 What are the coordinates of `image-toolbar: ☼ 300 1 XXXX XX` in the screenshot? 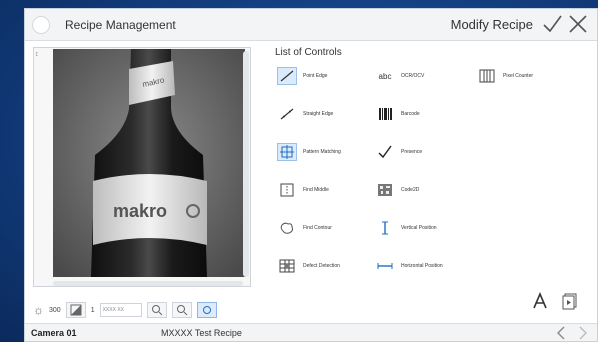 It's located at (143, 310).